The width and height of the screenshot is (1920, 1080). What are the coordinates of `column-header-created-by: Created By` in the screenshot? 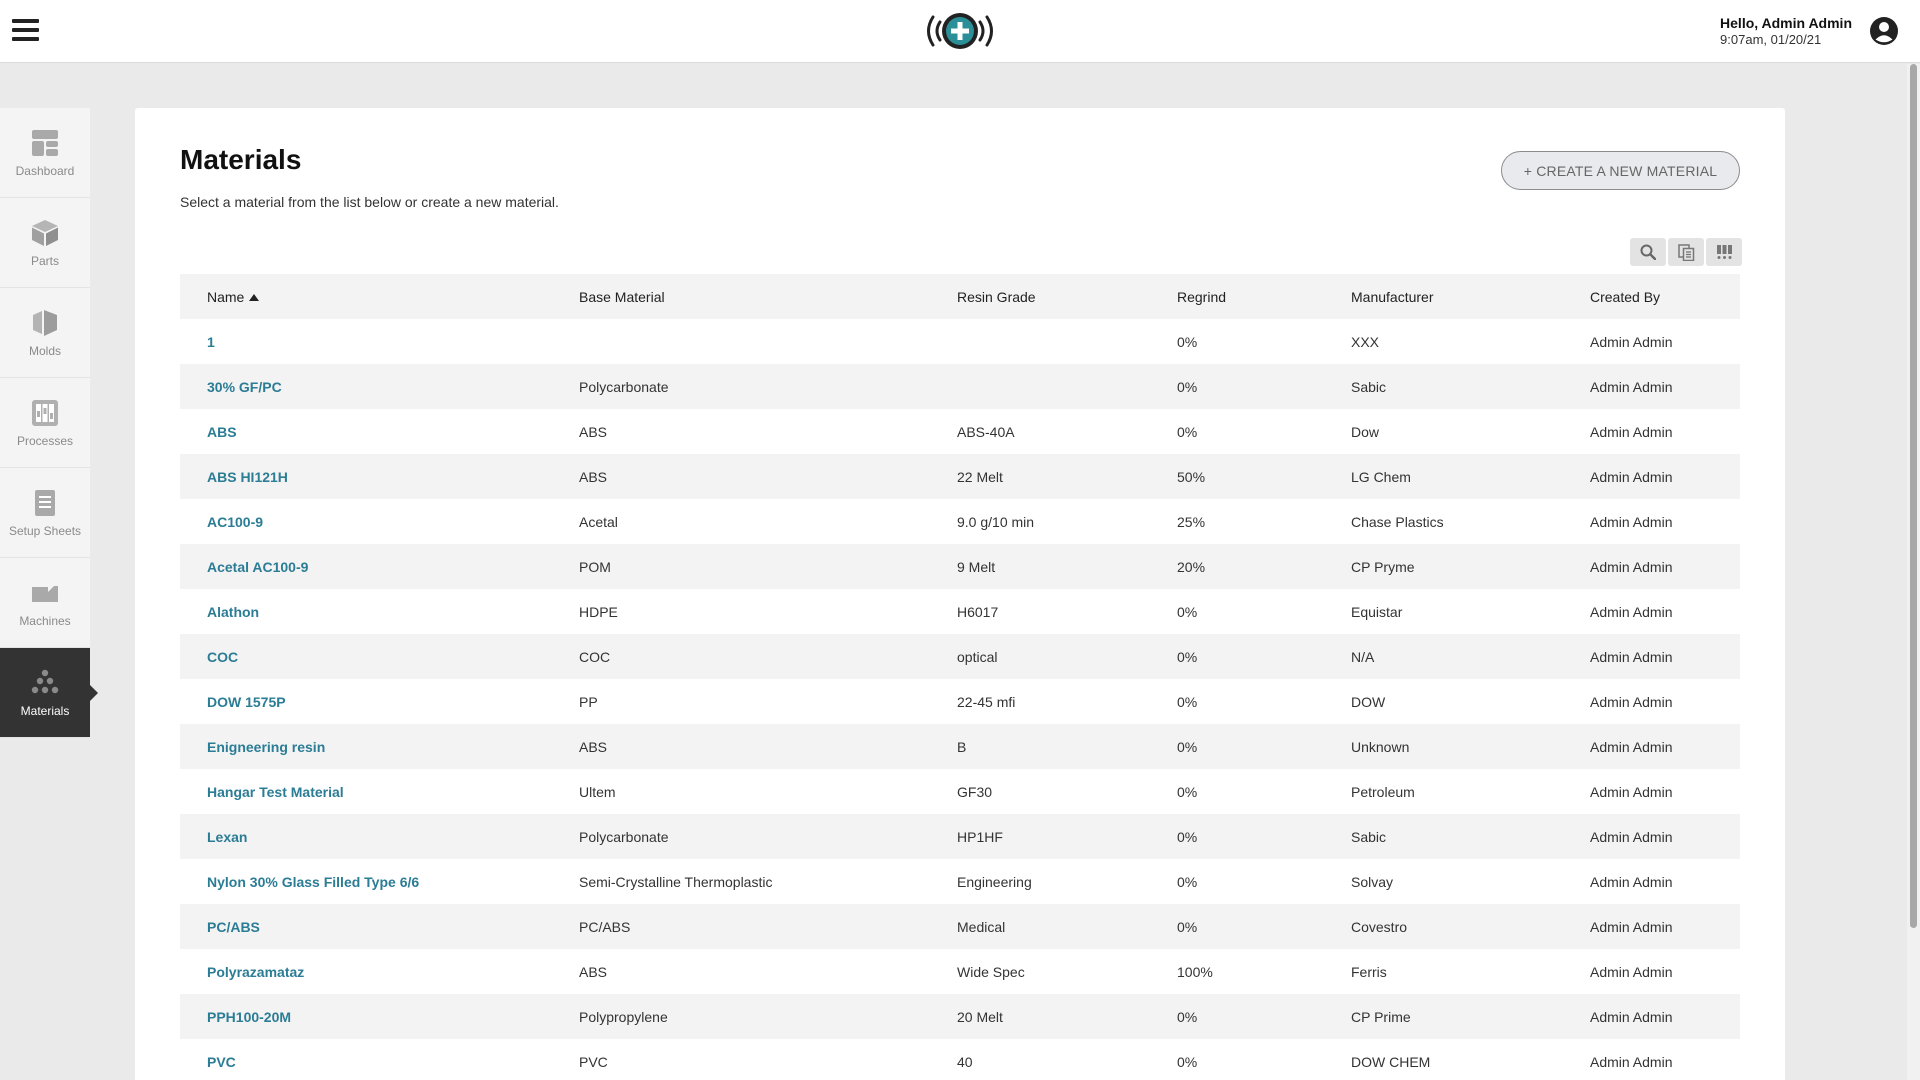 It's located at (1665, 297).